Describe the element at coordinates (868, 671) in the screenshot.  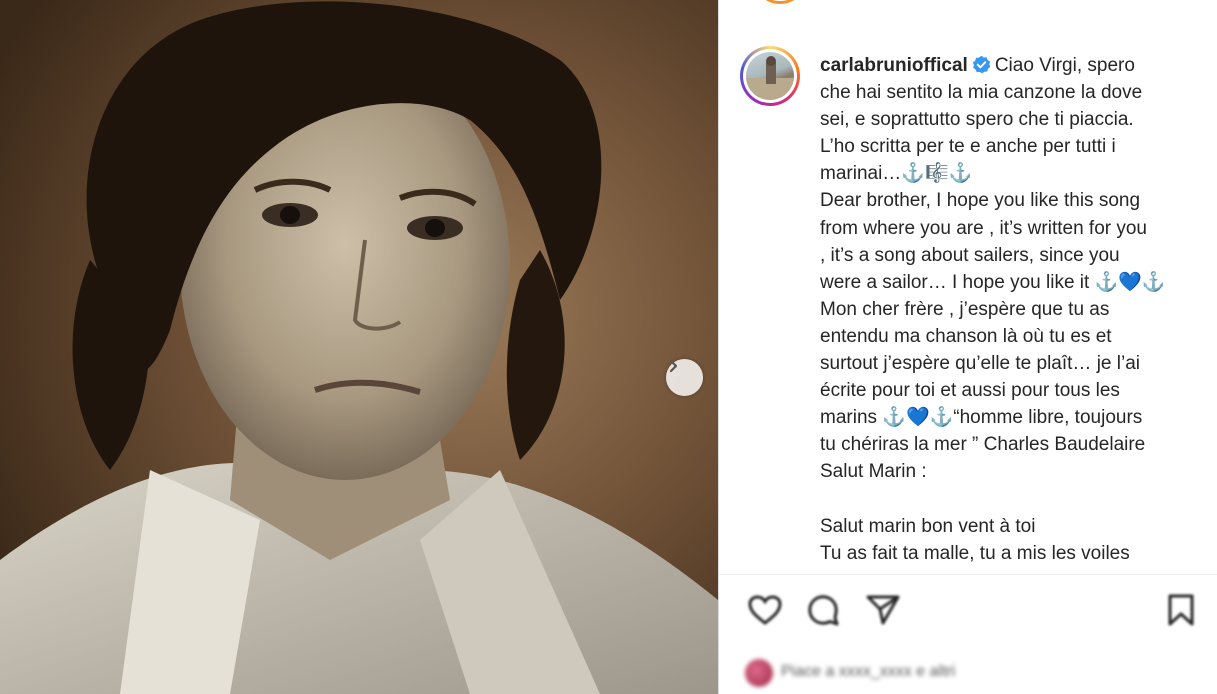
I see `likes-text: Piace a xxxx_xxxx e altri` at that location.